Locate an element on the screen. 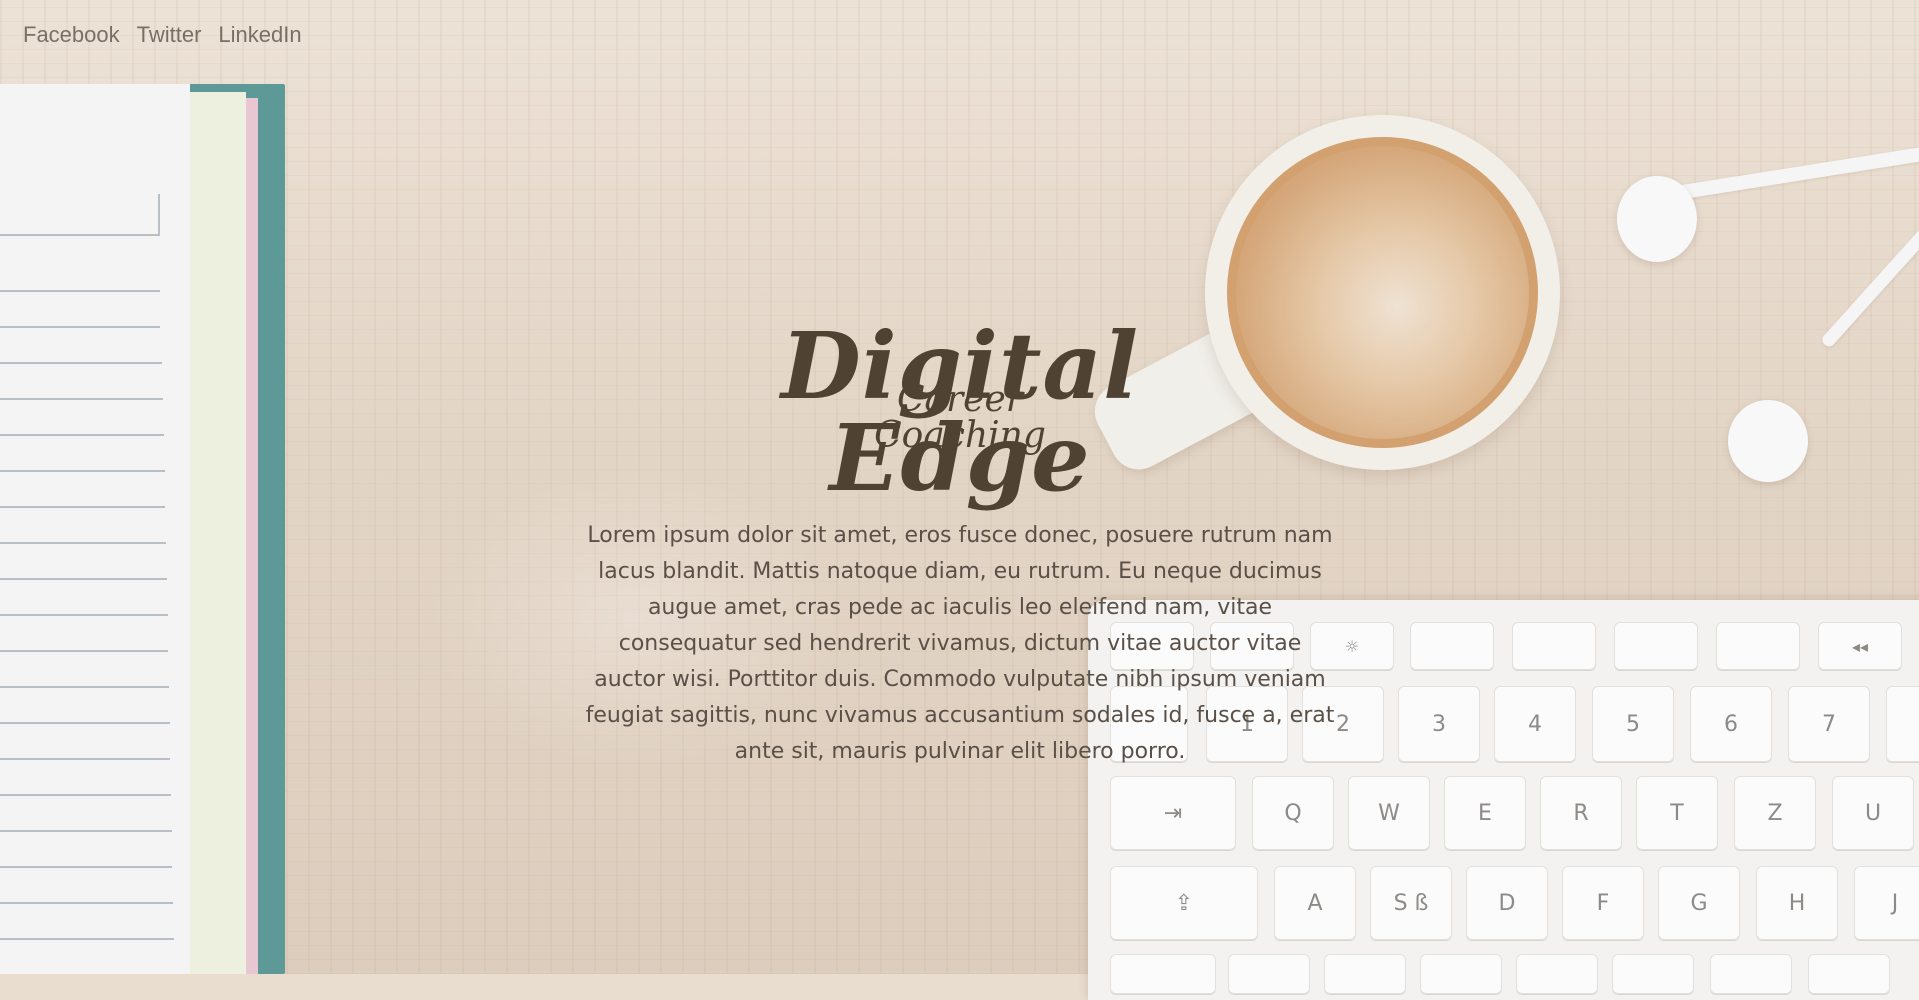 The width and height of the screenshot is (1919, 1000). keyboard-key: R is located at coordinates (1581, 813).